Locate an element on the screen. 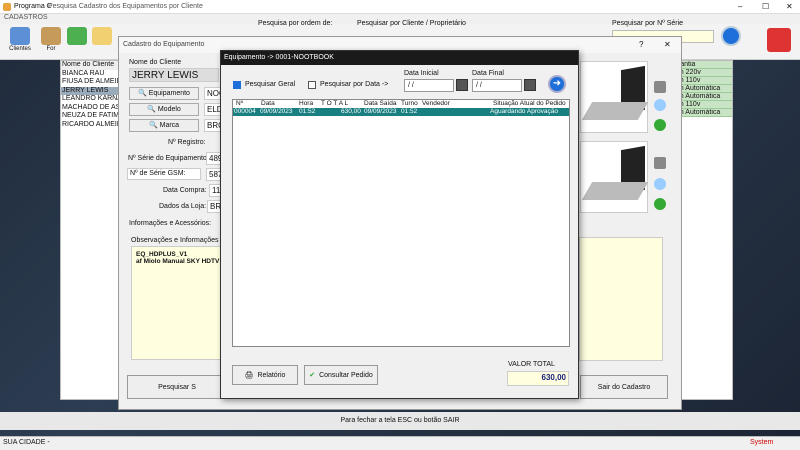 Image resolution: width=800 pixels, height=450 pixels. client-list-header: Nome do Cliente is located at coordinates (90, 65).